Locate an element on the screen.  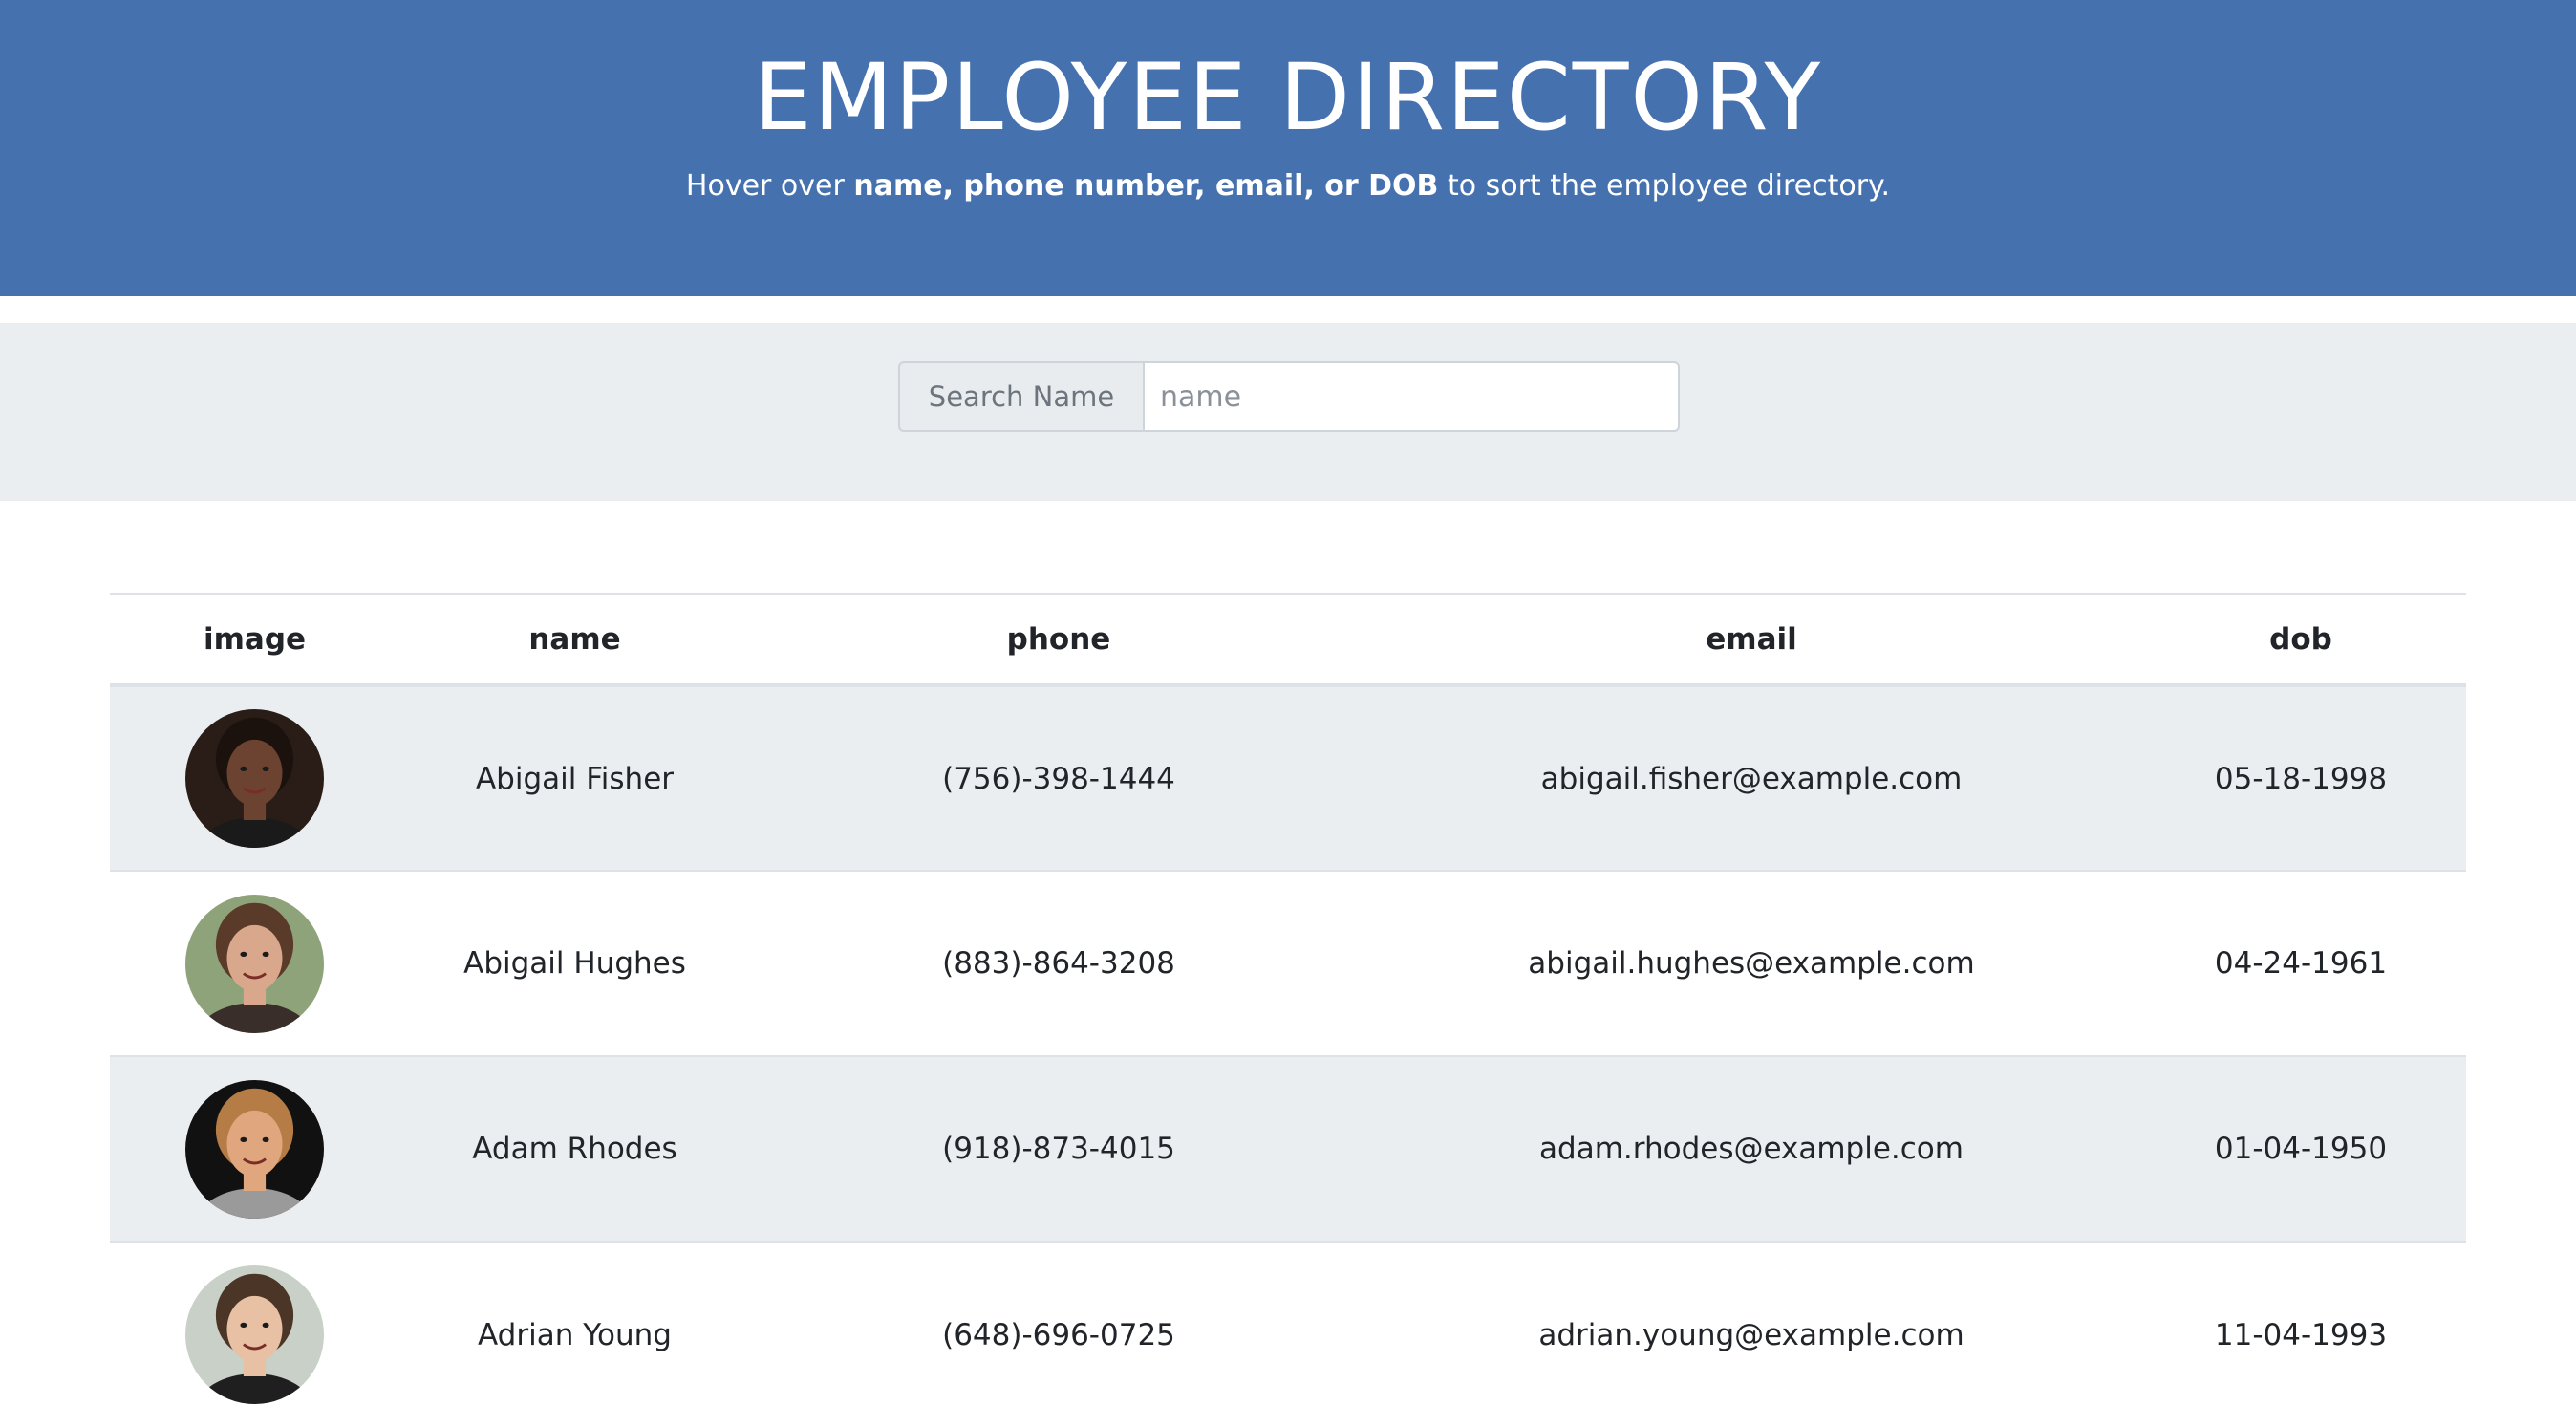
cell-email: abigail.hughes@example.com is located at coordinates (1751, 963).